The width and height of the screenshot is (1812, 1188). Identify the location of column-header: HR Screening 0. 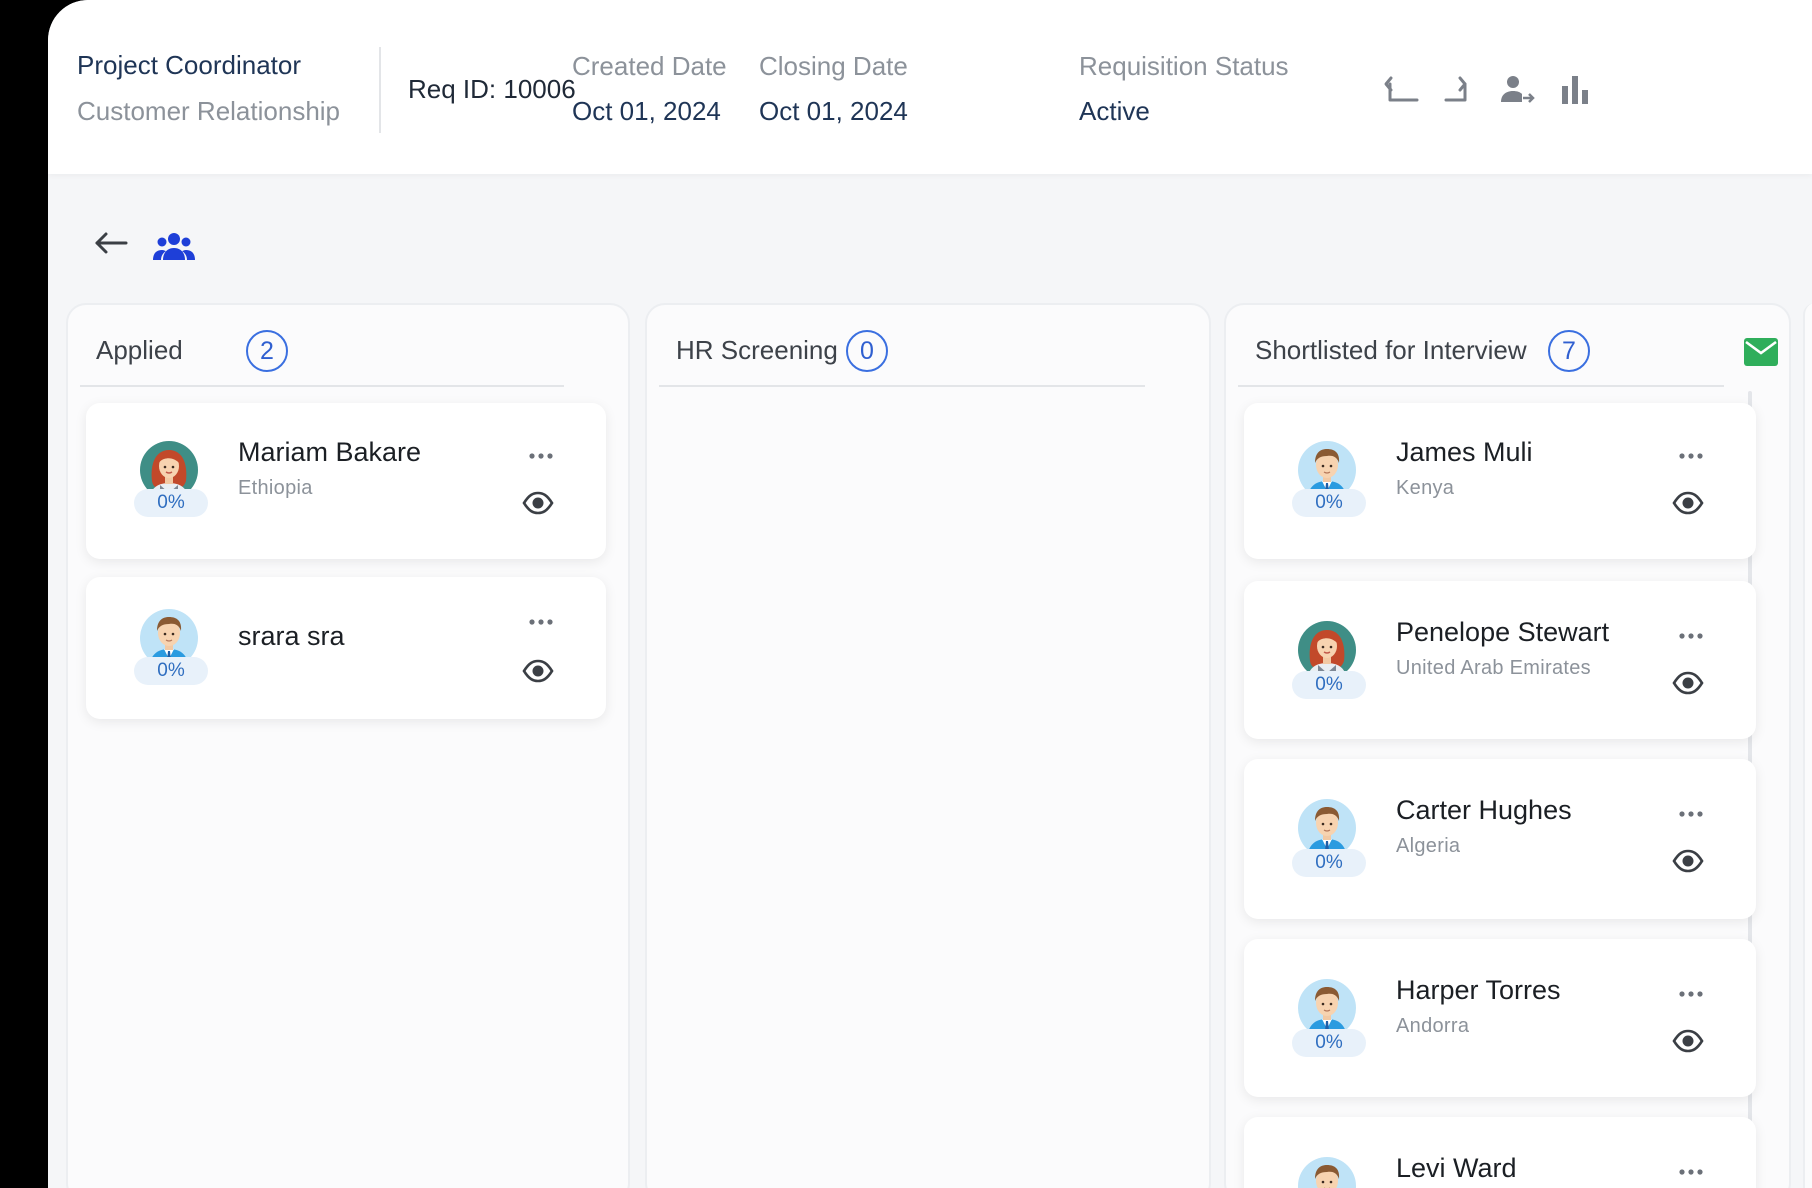
(928, 346).